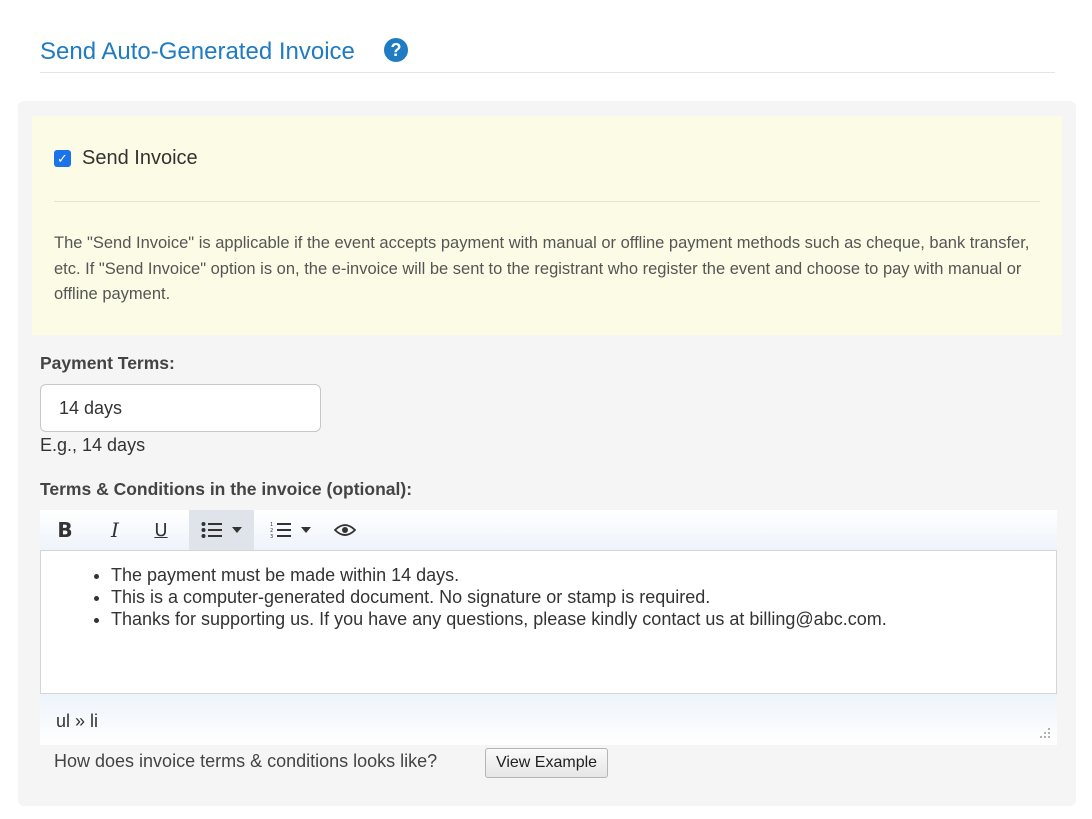 Image resolution: width=1092 pixels, height=819 pixels. Describe the element at coordinates (546, 763) in the screenshot. I see `view-example-button: View Example` at that location.